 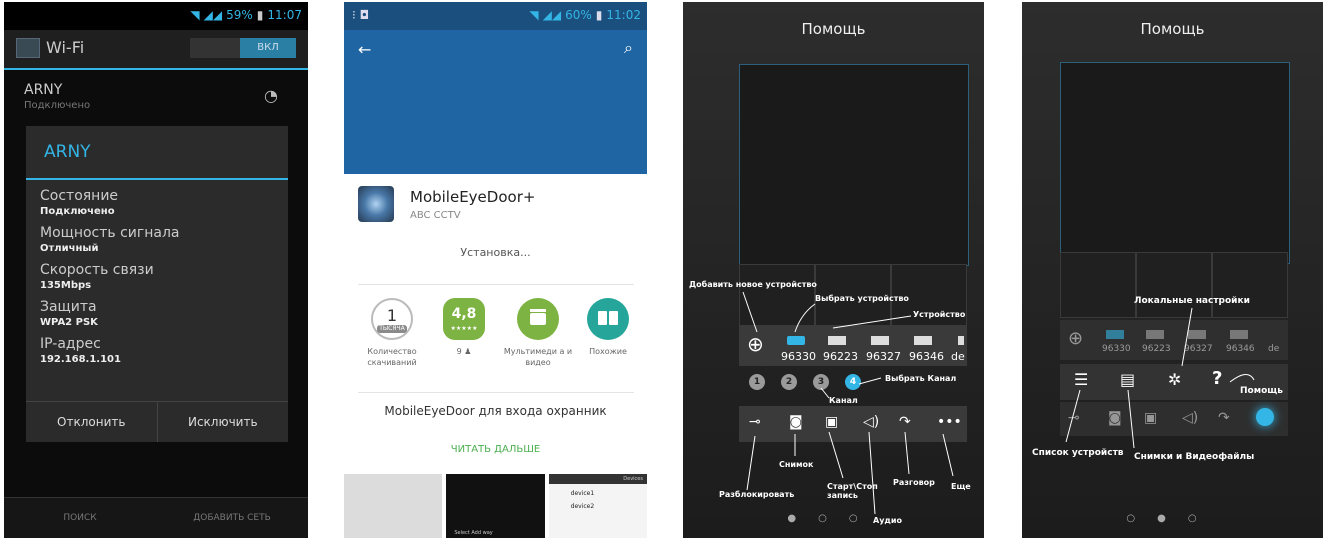 What do you see at coordinates (608, 319) in the screenshot?
I see `cards-icon` at bounding box center [608, 319].